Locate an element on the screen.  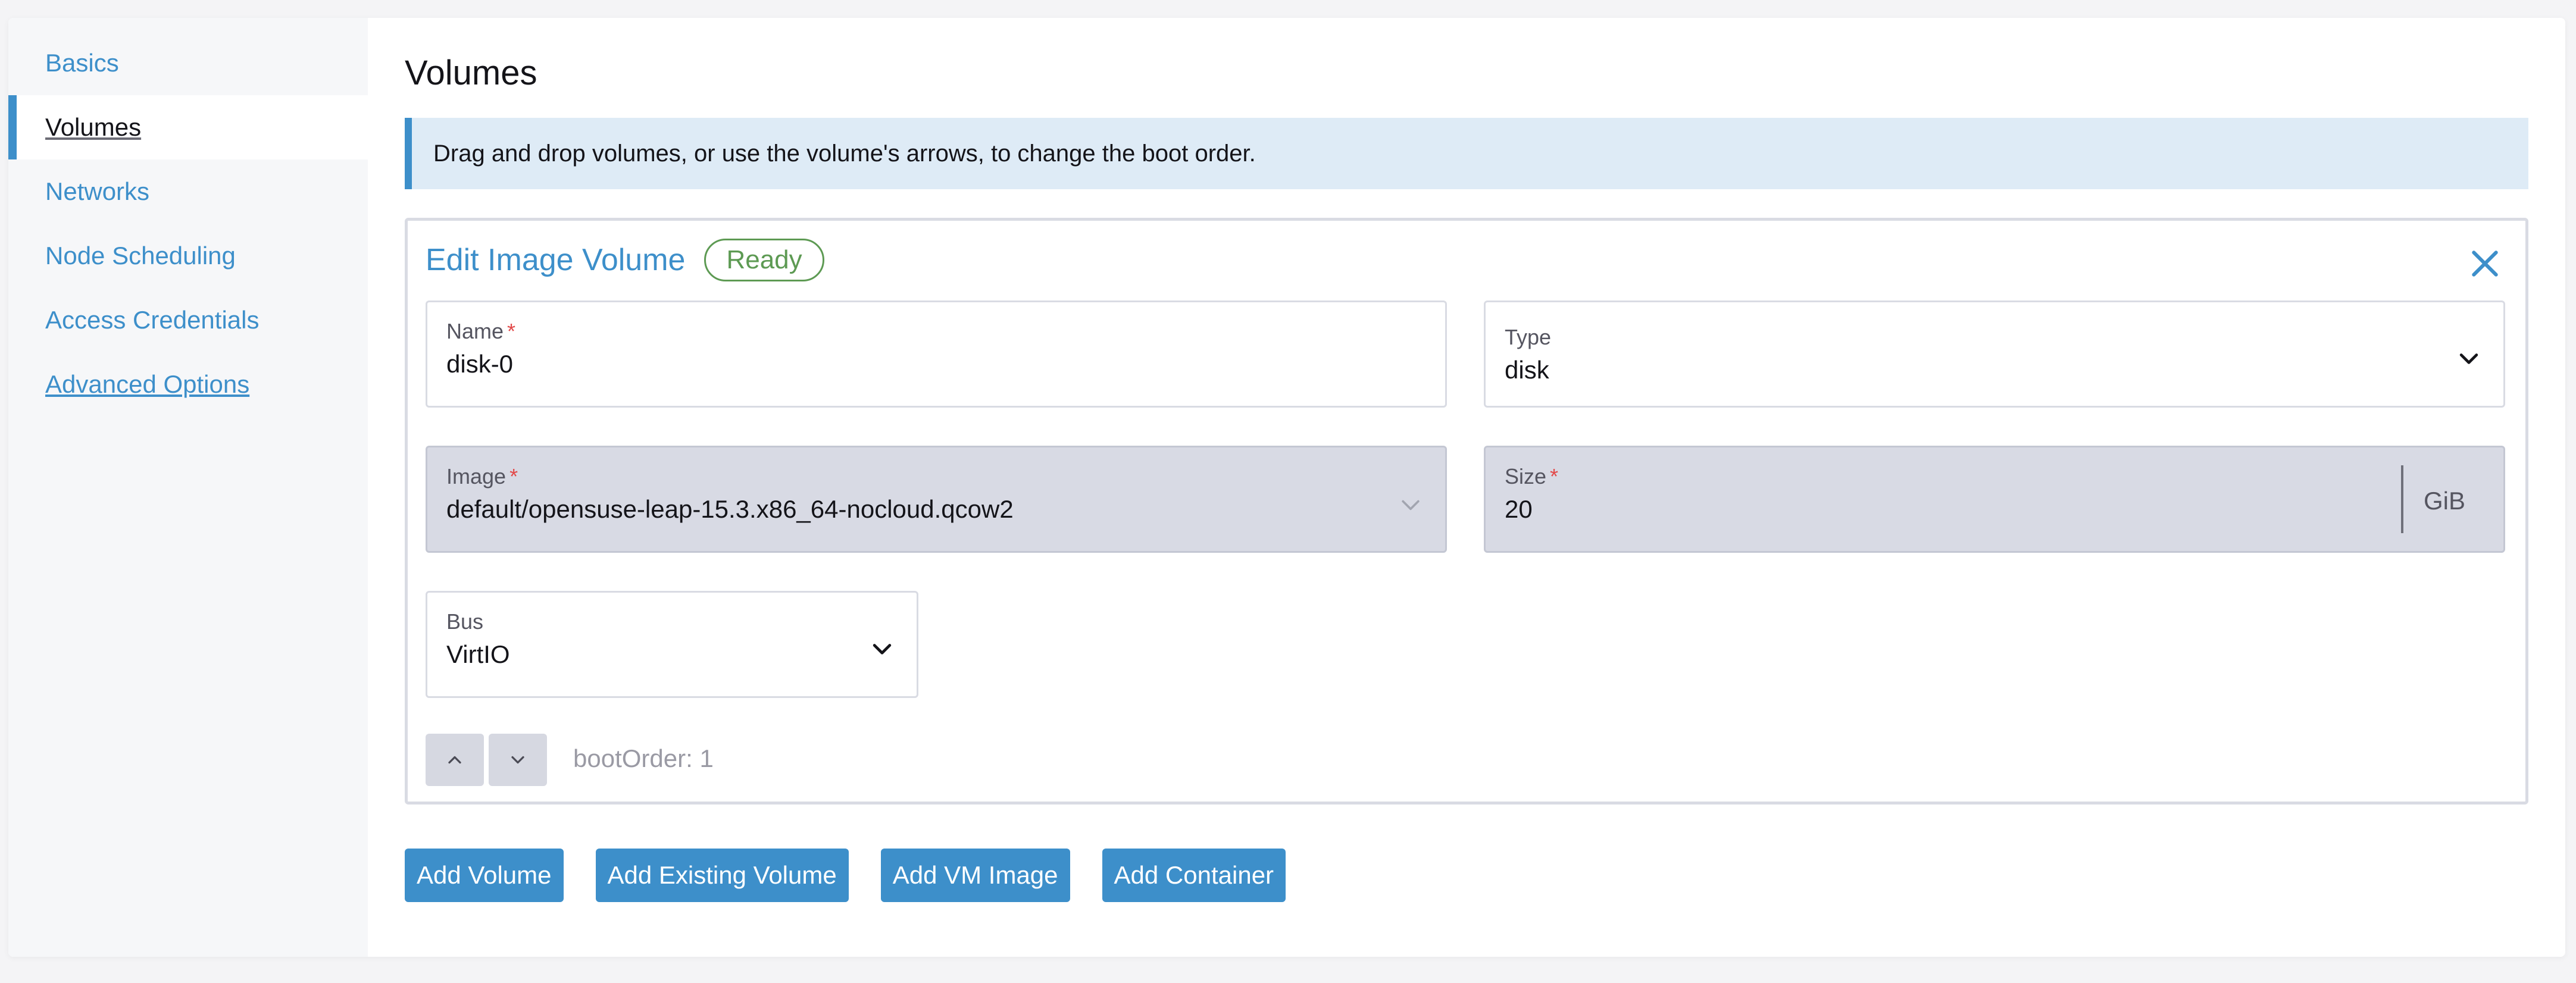
sidebar-item-basics: Basics is located at coordinates (188, 63).